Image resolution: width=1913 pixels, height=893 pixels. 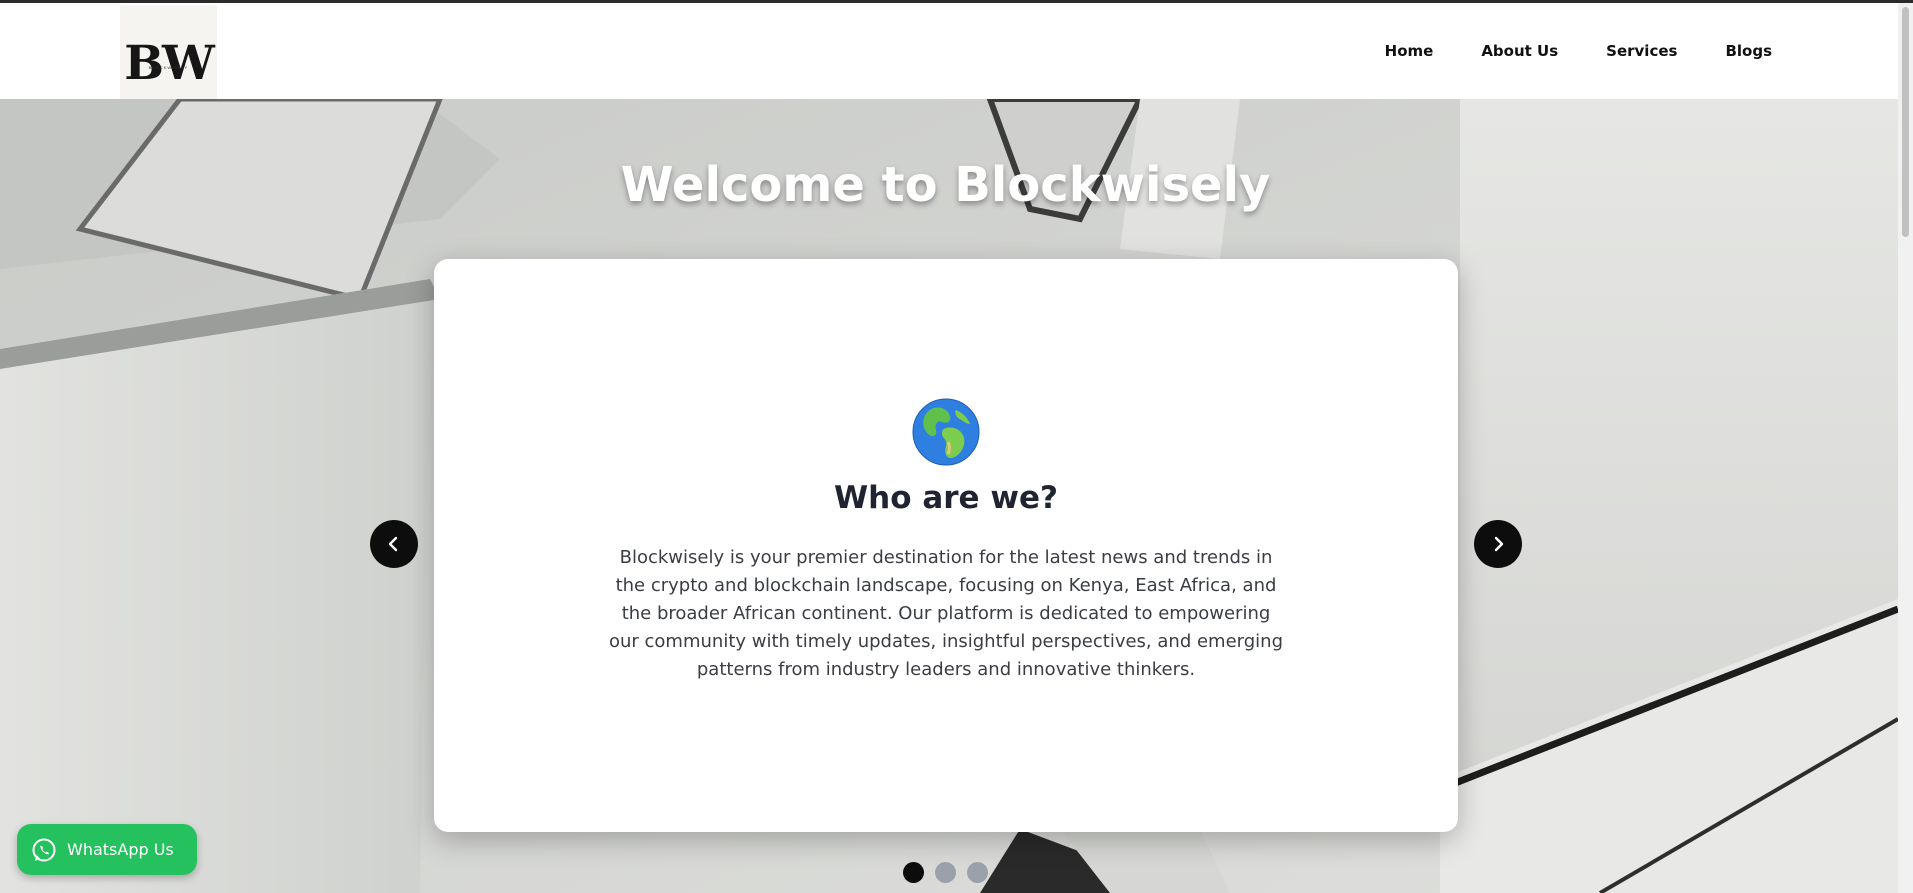 I want to click on whatsapp-label: WhatsApp Us, so click(x=120, y=849).